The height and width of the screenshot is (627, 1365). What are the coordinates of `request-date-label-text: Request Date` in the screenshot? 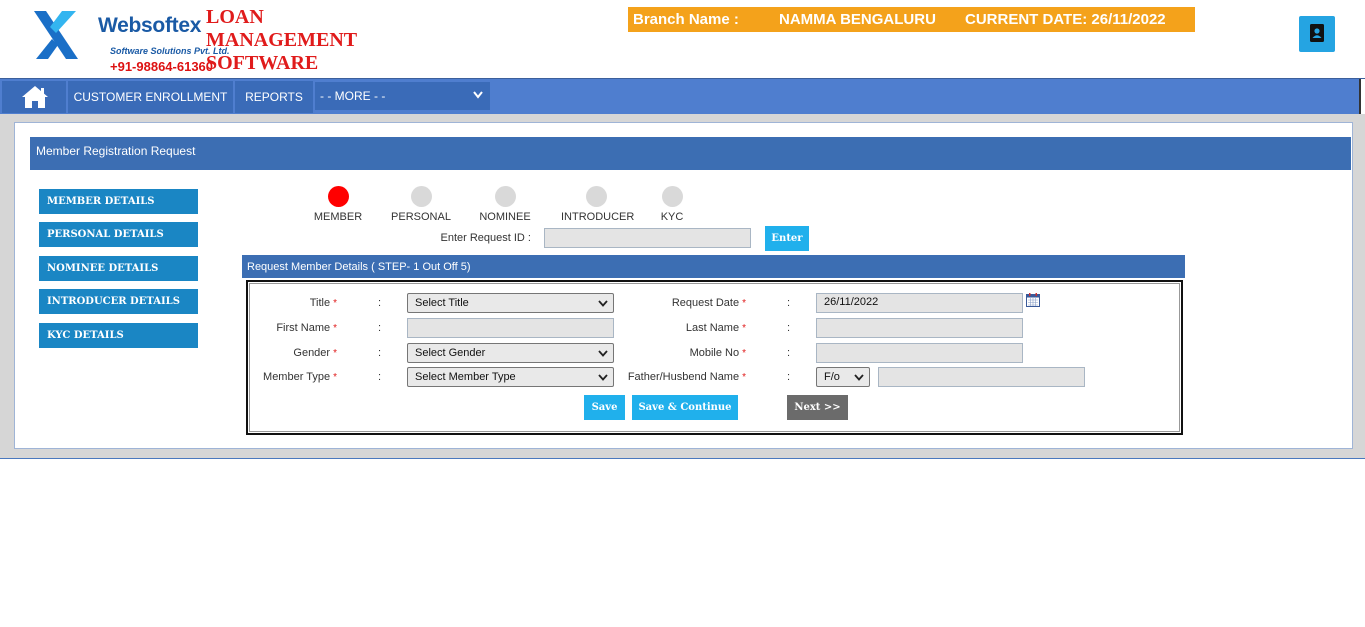 It's located at (705, 303).